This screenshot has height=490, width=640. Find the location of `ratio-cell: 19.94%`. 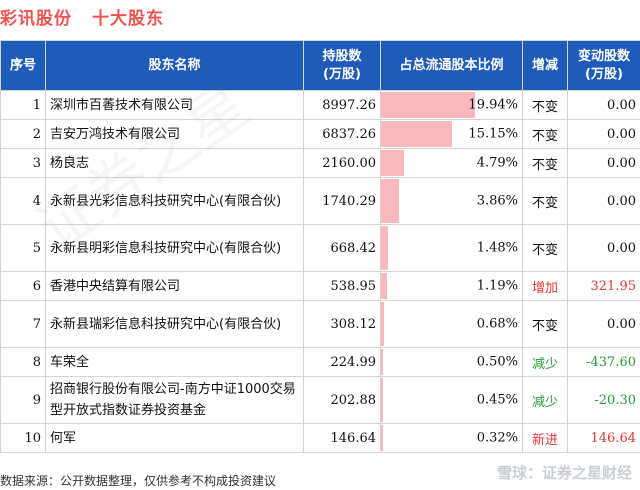

ratio-cell: 19.94% is located at coordinates (451, 105).